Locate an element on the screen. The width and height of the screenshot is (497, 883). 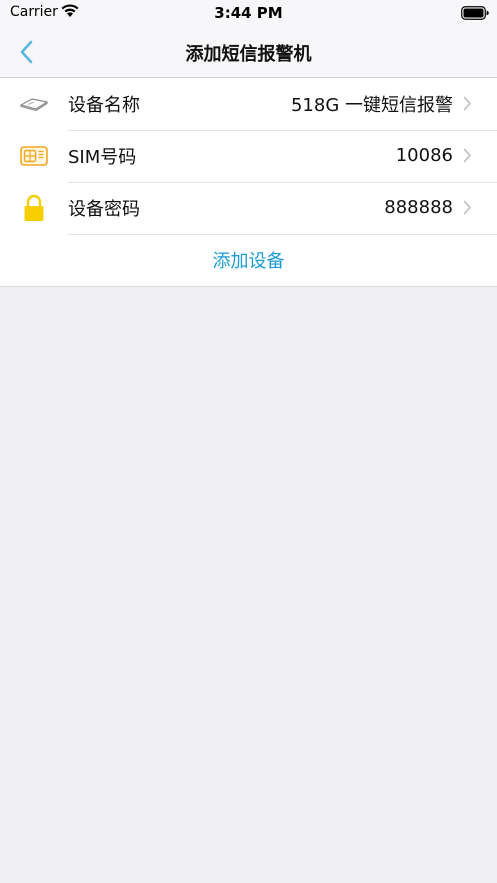
status-bar: Carrier 3:44 PM is located at coordinates (248, 13).